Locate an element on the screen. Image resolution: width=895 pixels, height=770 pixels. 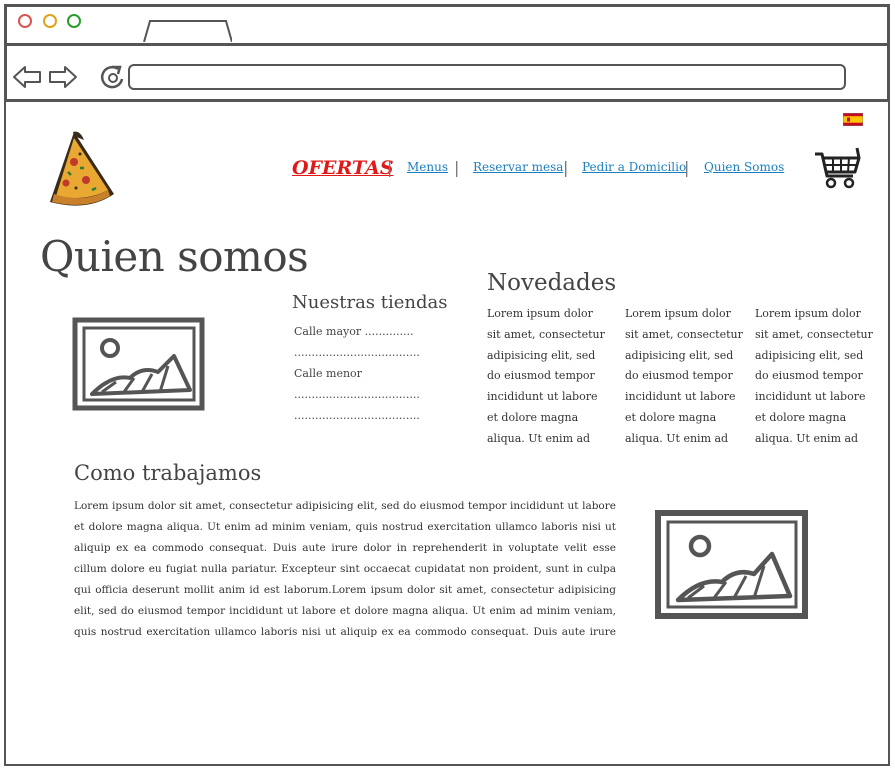
address-bar is located at coordinates (487, 77).